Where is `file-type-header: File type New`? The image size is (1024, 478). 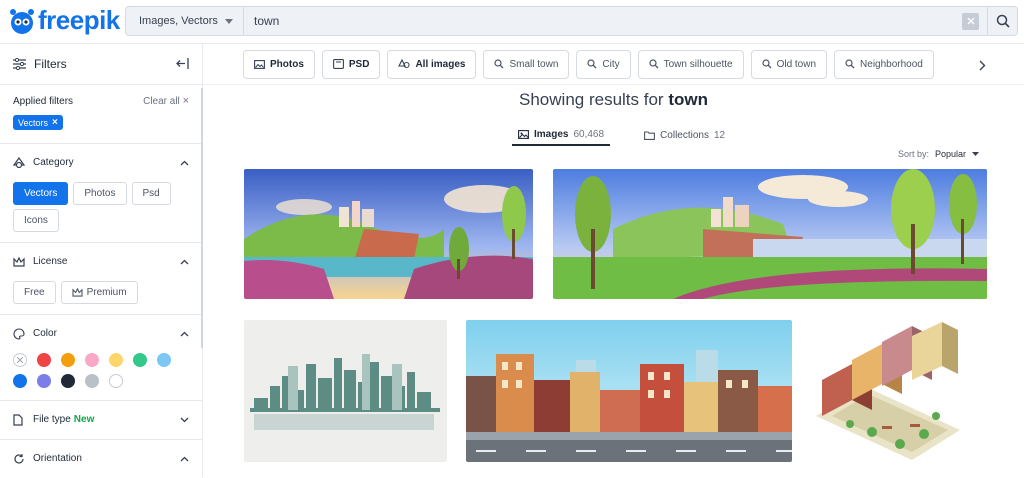
file-type-header: File type New is located at coordinates (101, 420).